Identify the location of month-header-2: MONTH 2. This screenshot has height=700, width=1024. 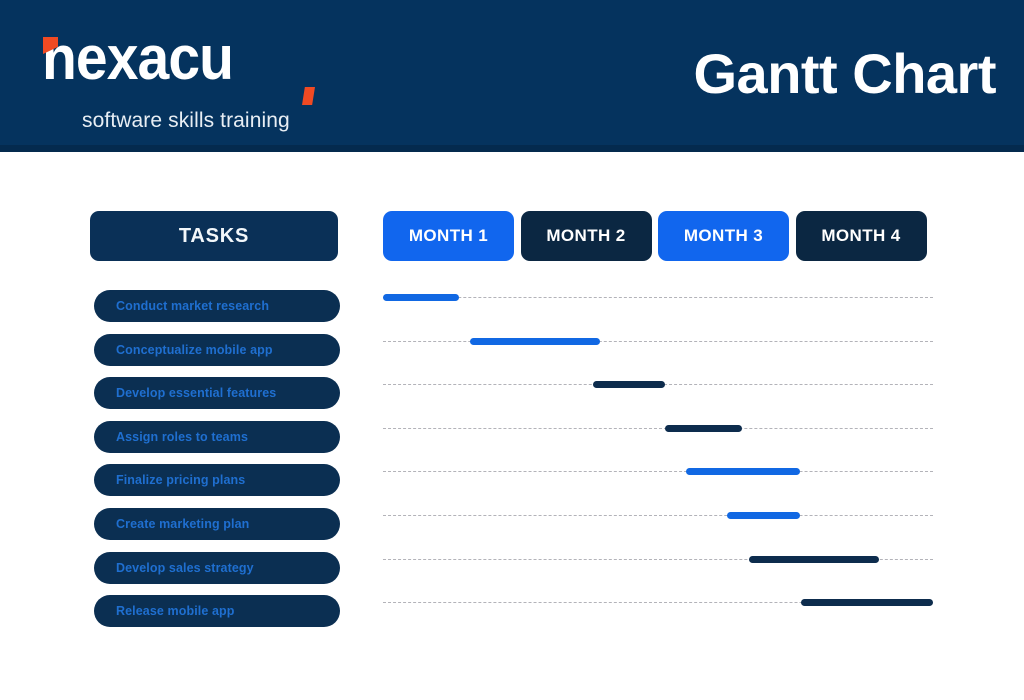
(586, 236).